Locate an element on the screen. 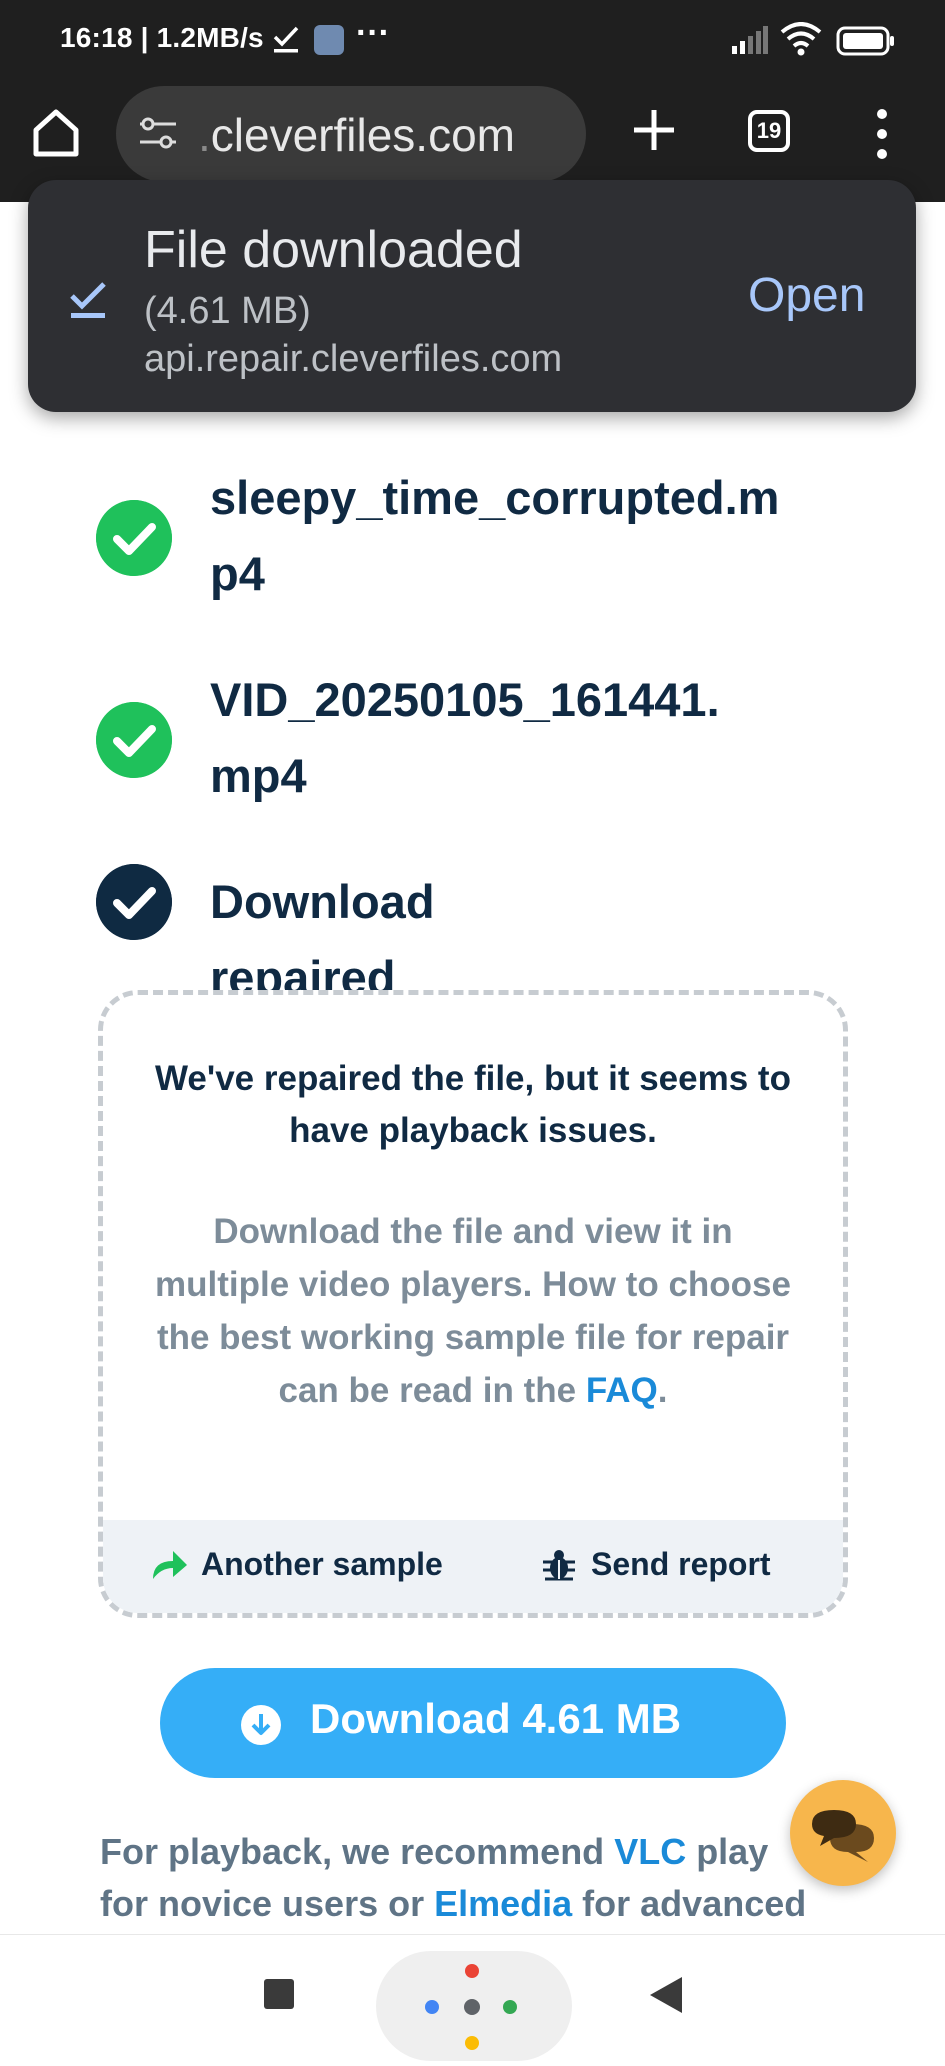  download-label: Download 4.61 MB is located at coordinates (496, 1718).